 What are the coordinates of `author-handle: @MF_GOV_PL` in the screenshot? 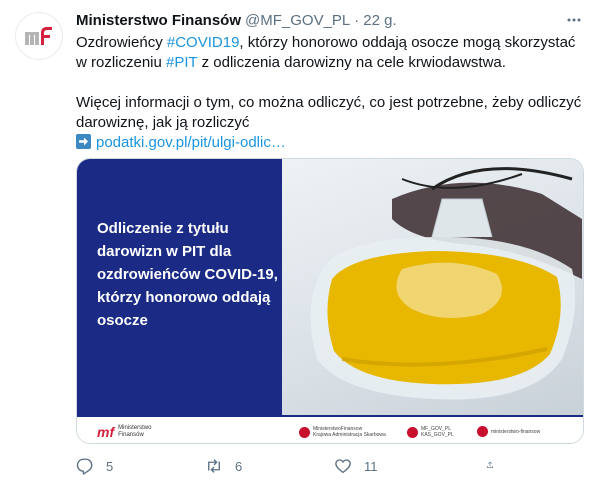 It's located at (297, 20).